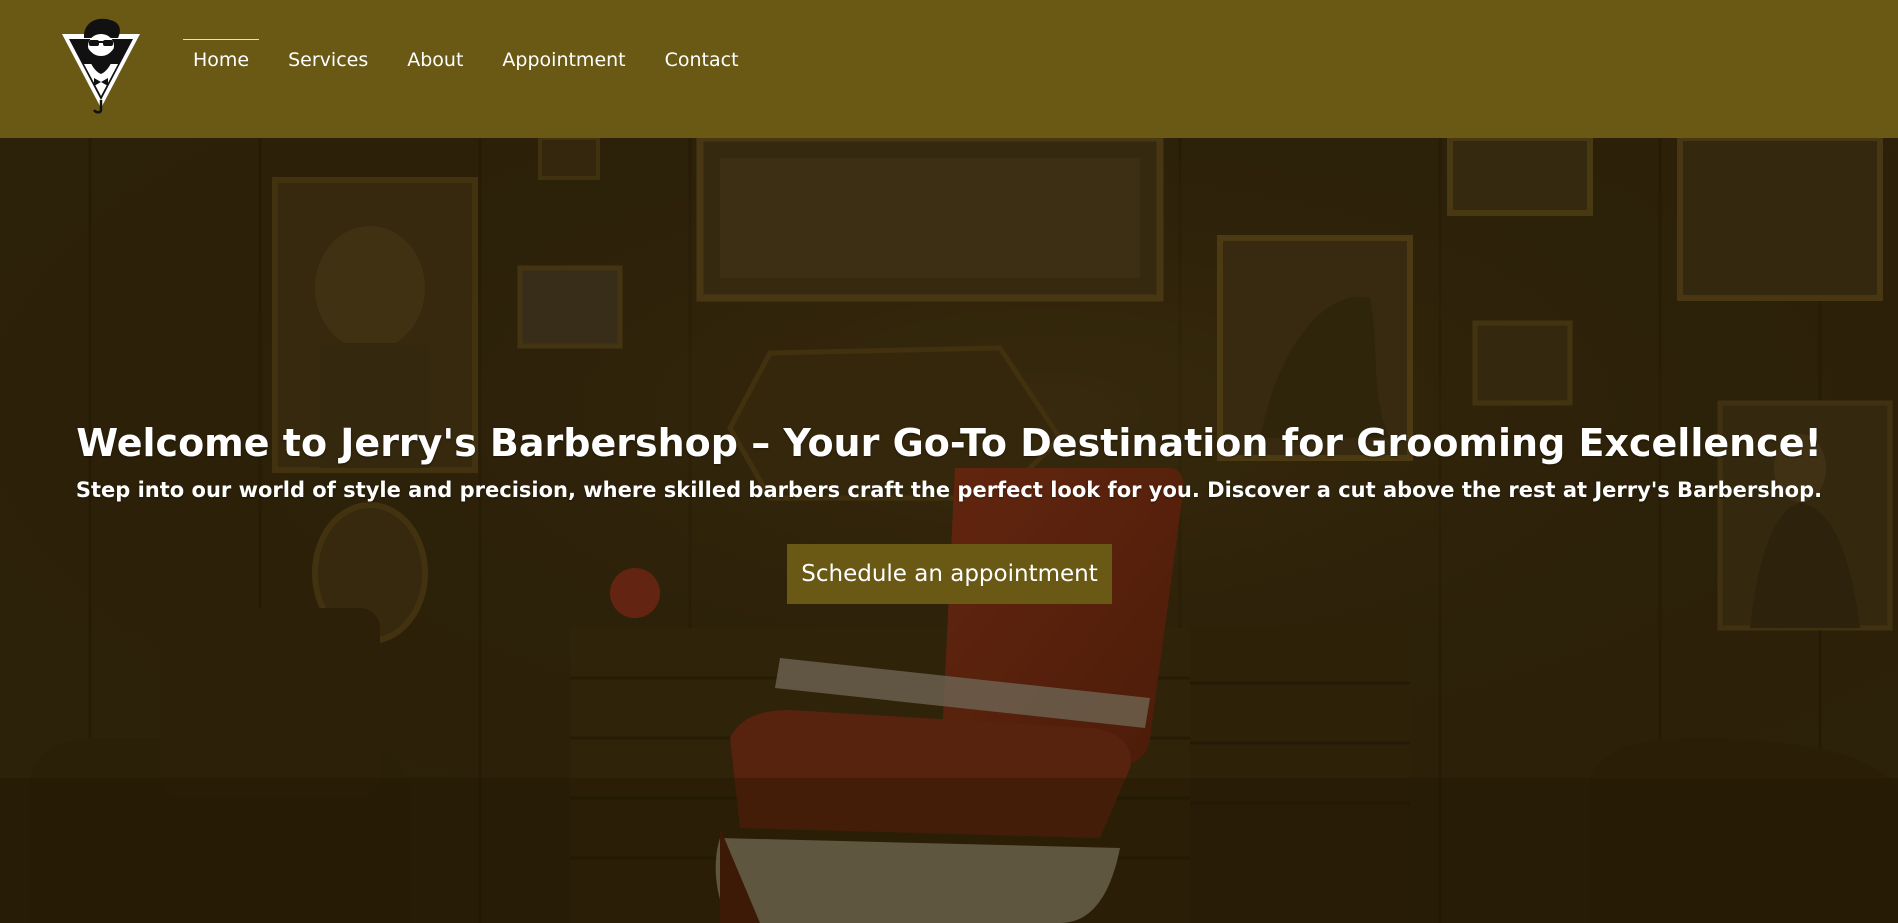  Describe the element at coordinates (702, 60) in the screenshot. I see `nav-link-contact: Contact` at that location.